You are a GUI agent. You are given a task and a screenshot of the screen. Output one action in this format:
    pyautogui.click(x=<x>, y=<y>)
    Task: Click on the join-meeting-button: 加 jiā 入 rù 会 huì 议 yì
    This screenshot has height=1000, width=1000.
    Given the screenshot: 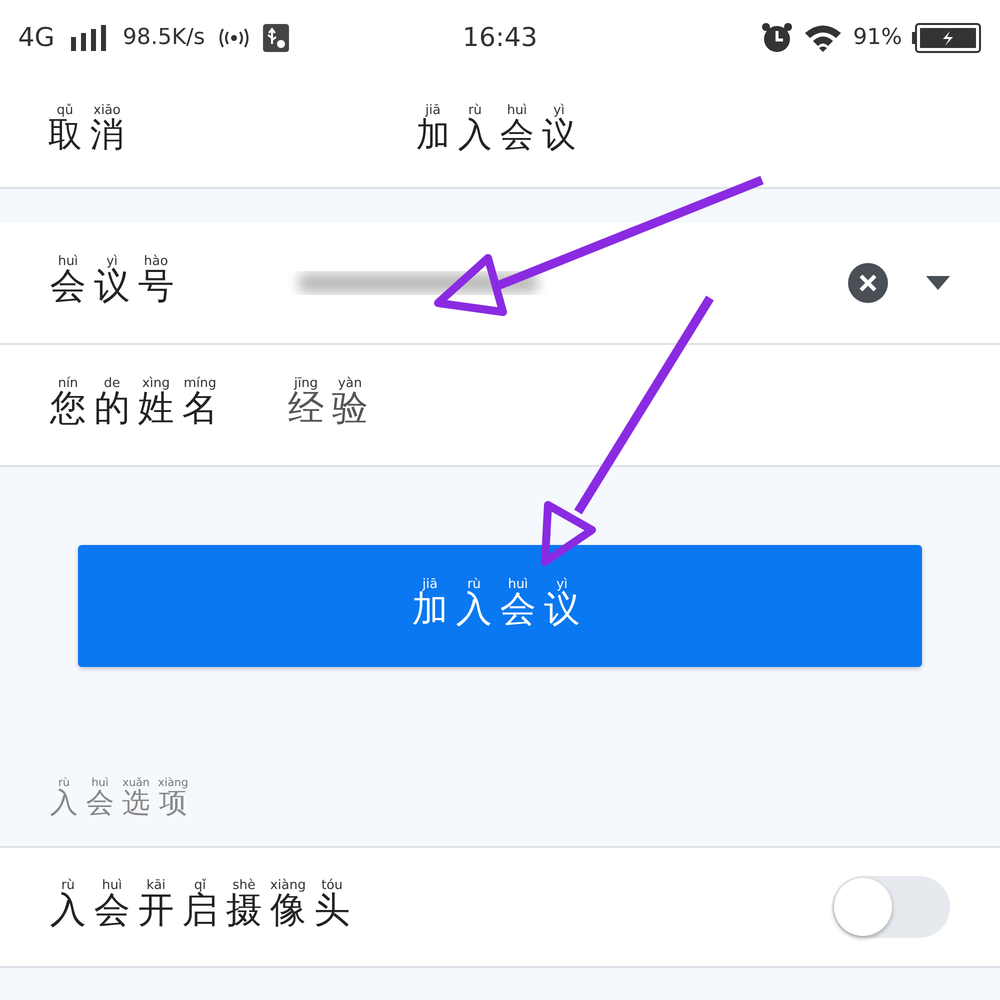 What is the action you would take?
    pyautogui.click(x=500, y=606)
    